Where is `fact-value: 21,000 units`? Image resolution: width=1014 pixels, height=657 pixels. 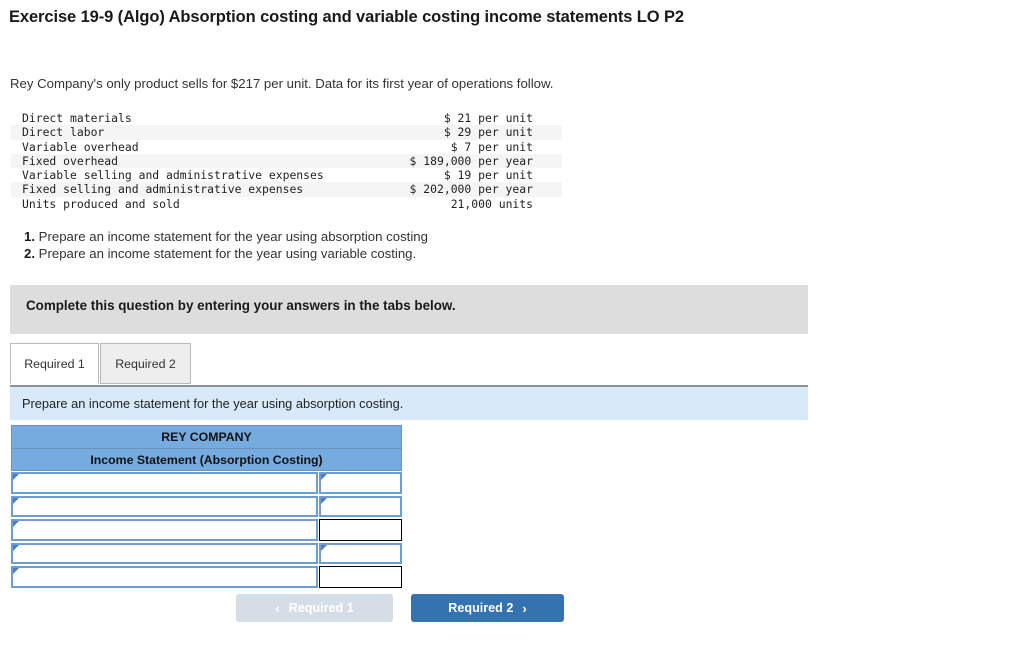
fact-value: 21,000 units is located at coordinates (491, 203).